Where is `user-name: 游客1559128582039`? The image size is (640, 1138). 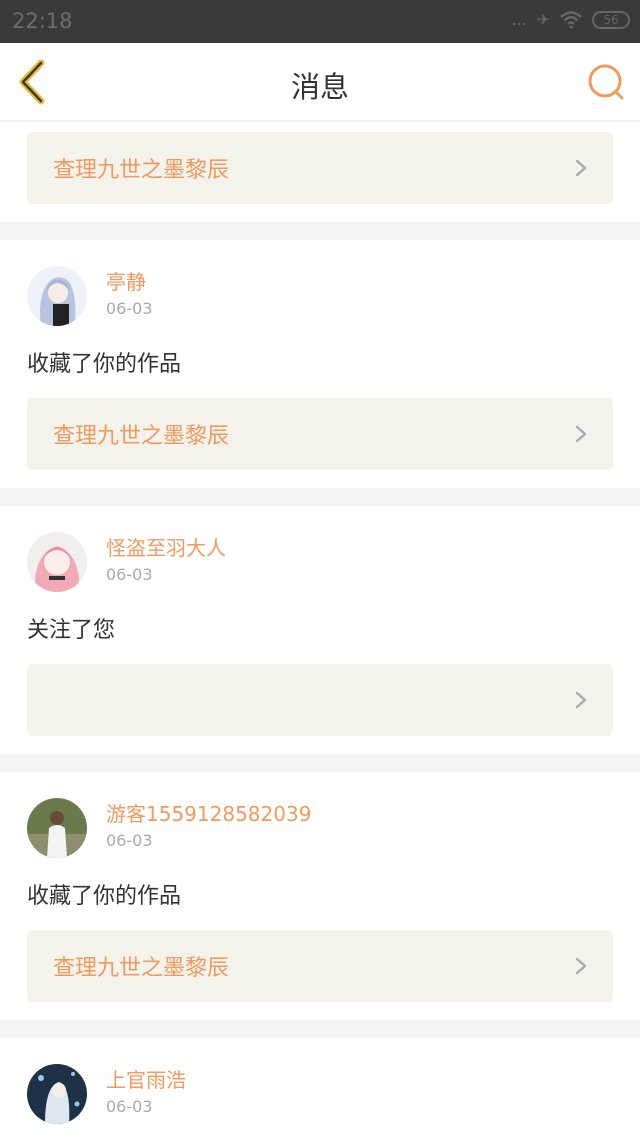 user-name: 游客1559128582039 is located at coordinates (208, 814).